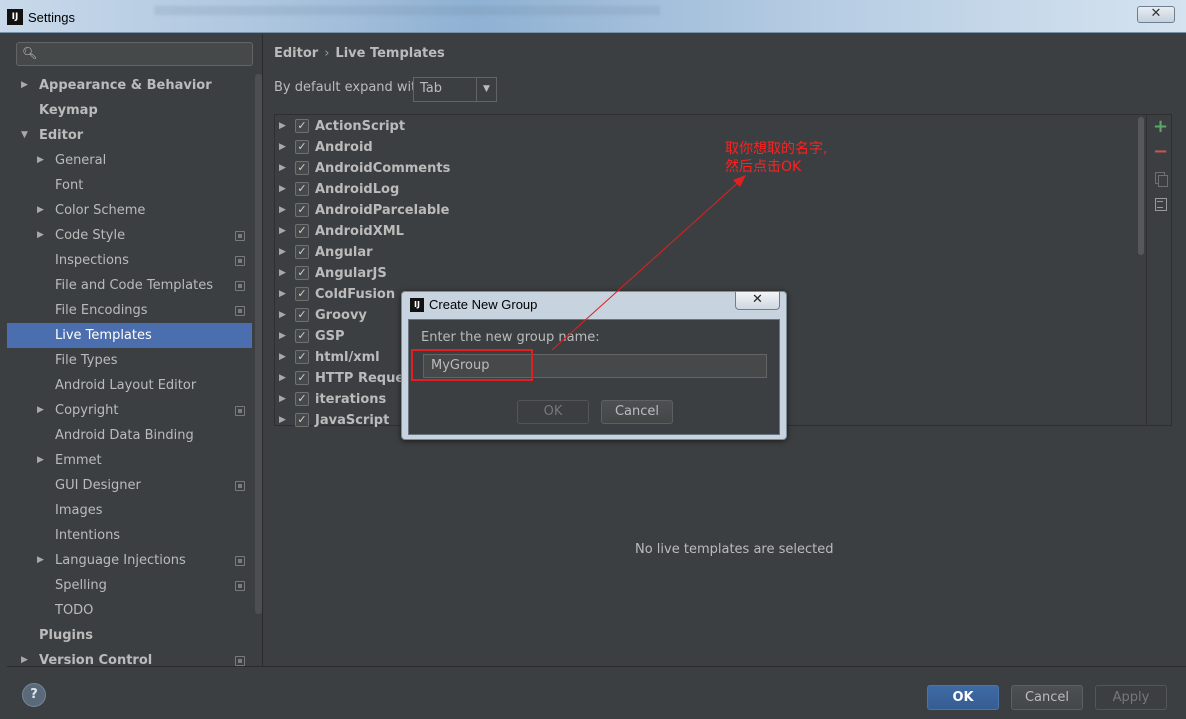 Image resolution: width=1186 pixels, height=719 pixels. Describe the element at coordinates (129, 235) in the screenshot. I see `sidebar-item-code-style: ▶ Code Style` at that location.